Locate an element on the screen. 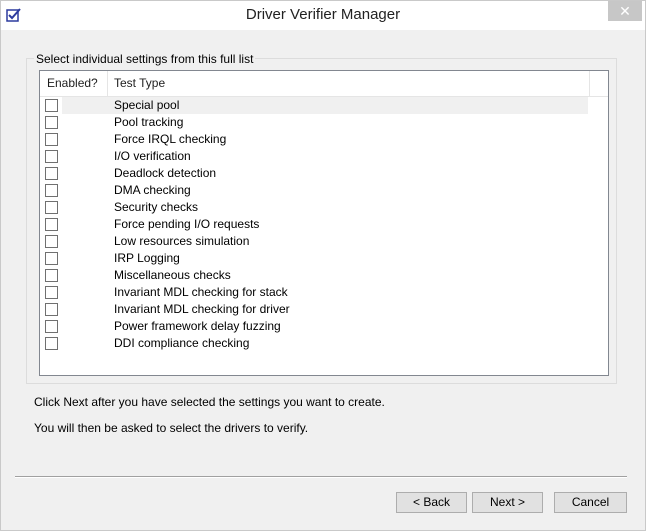  close-icon: ✕ is located at coordinates (625, 11).